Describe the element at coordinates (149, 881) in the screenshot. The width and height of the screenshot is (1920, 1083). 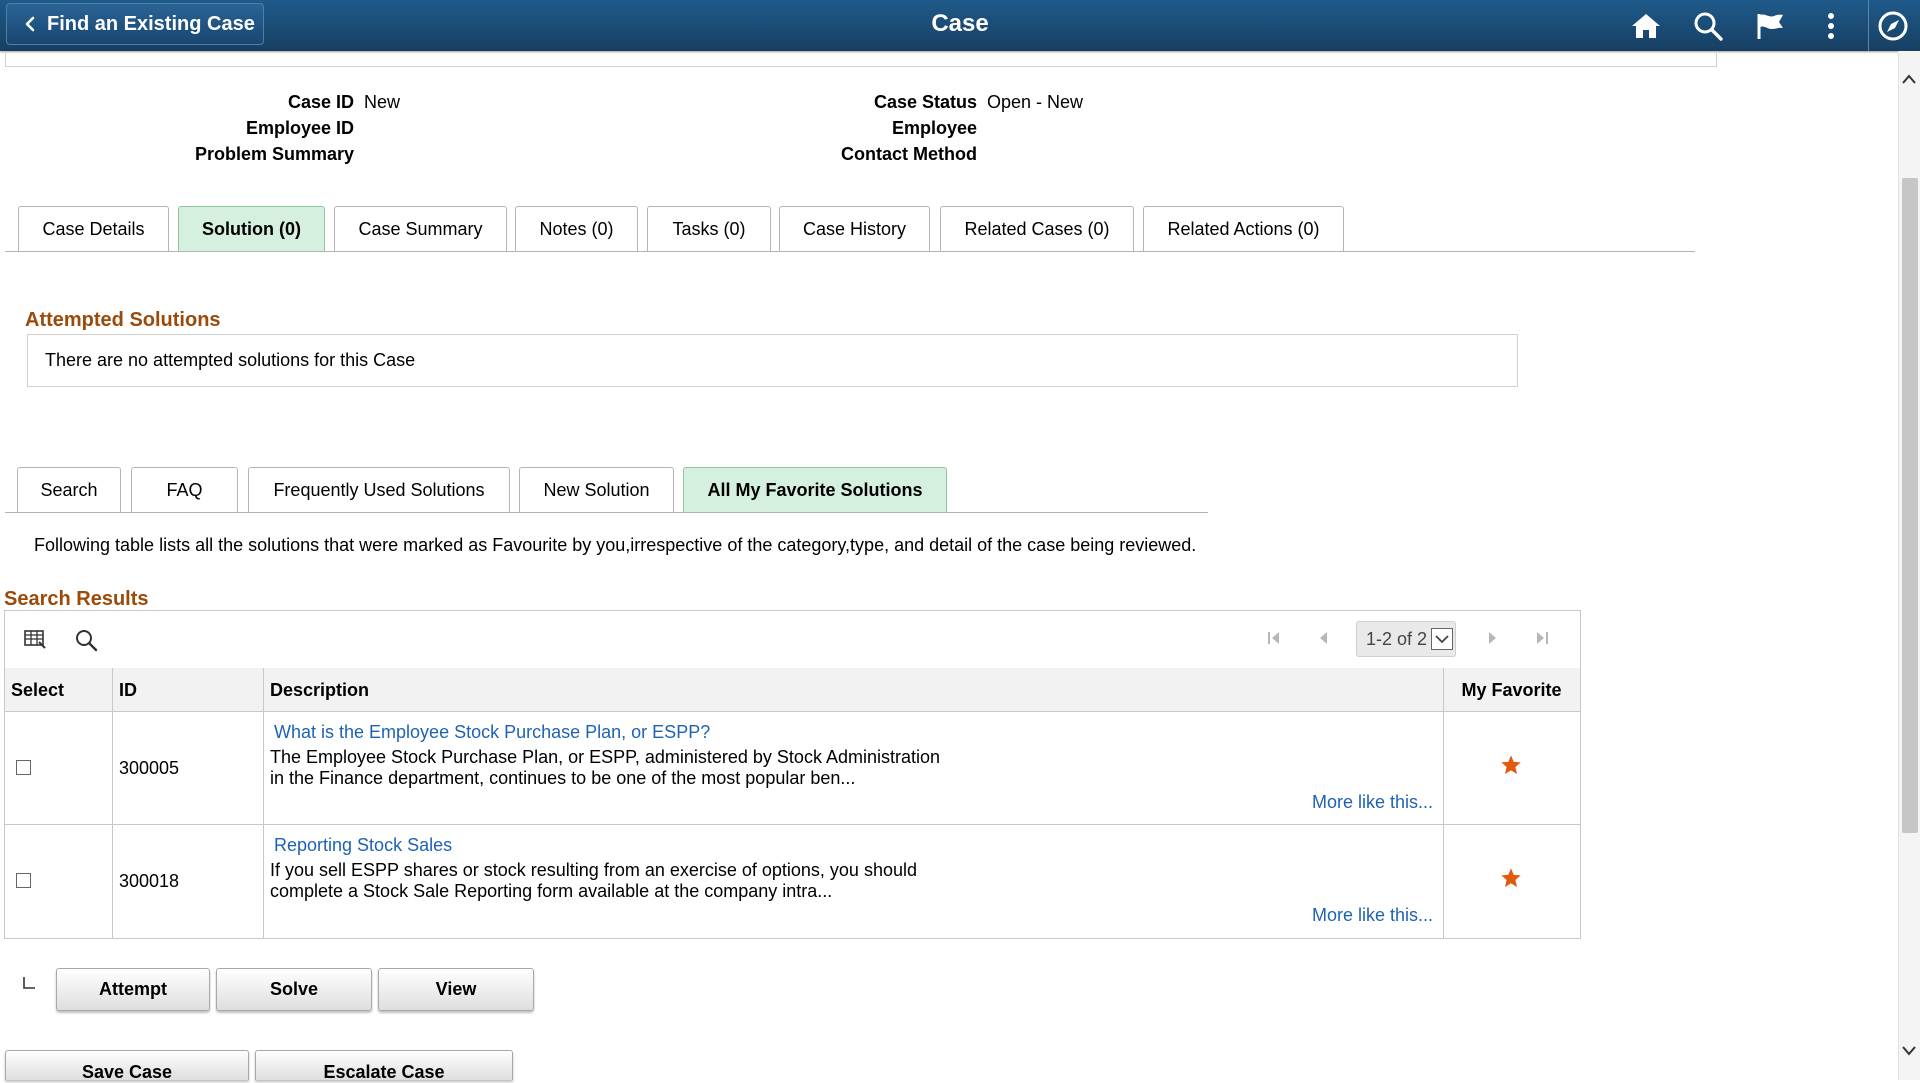
I see `row-id: 300018` at that location.